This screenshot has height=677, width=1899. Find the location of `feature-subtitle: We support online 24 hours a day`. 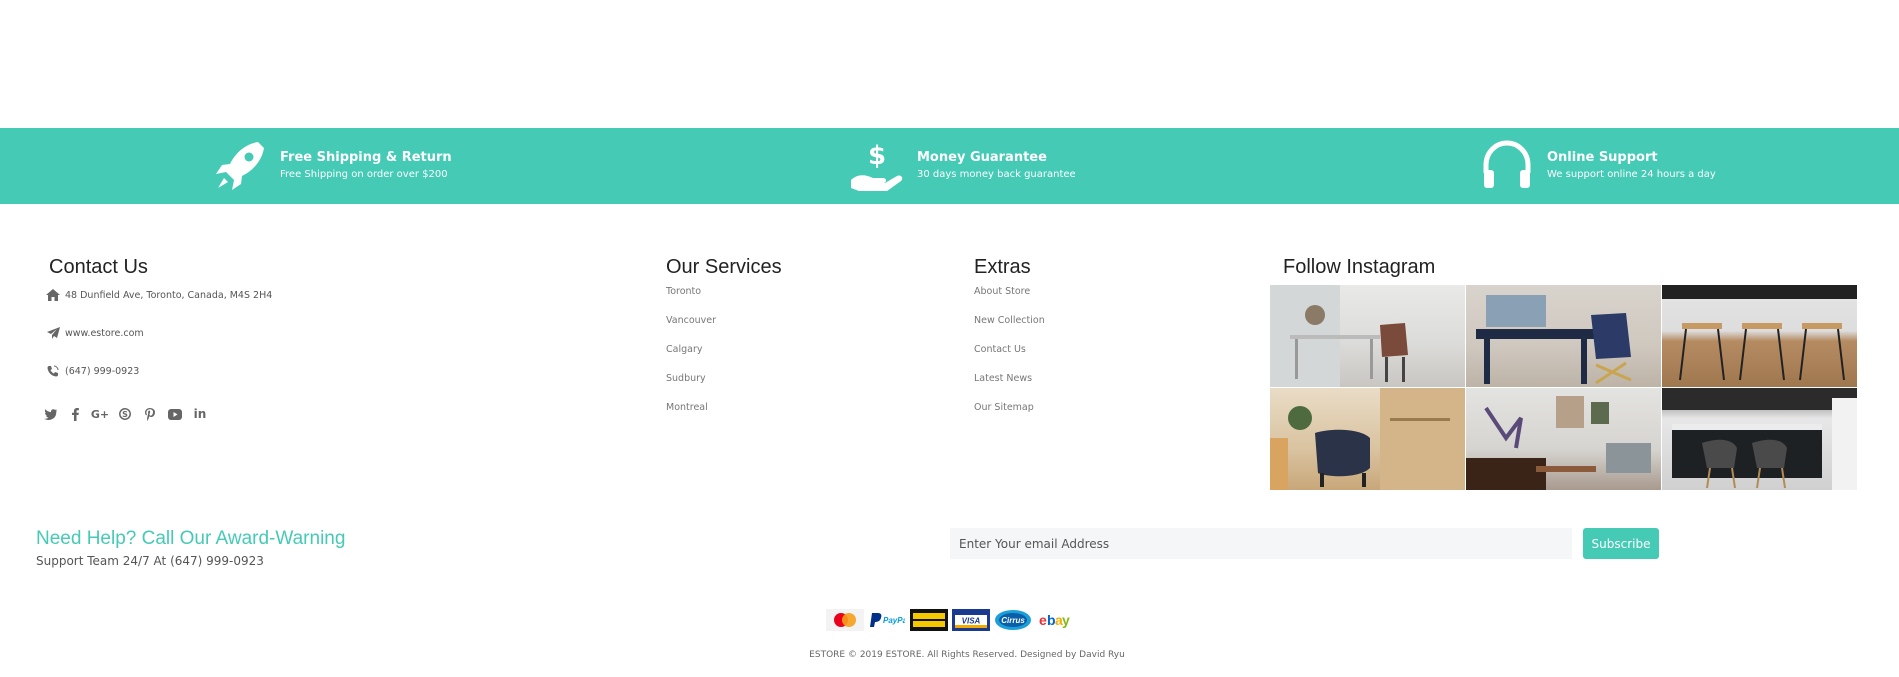

feature-subtitle: We support online 24 hours a day is located at coordinates (1631, 174).